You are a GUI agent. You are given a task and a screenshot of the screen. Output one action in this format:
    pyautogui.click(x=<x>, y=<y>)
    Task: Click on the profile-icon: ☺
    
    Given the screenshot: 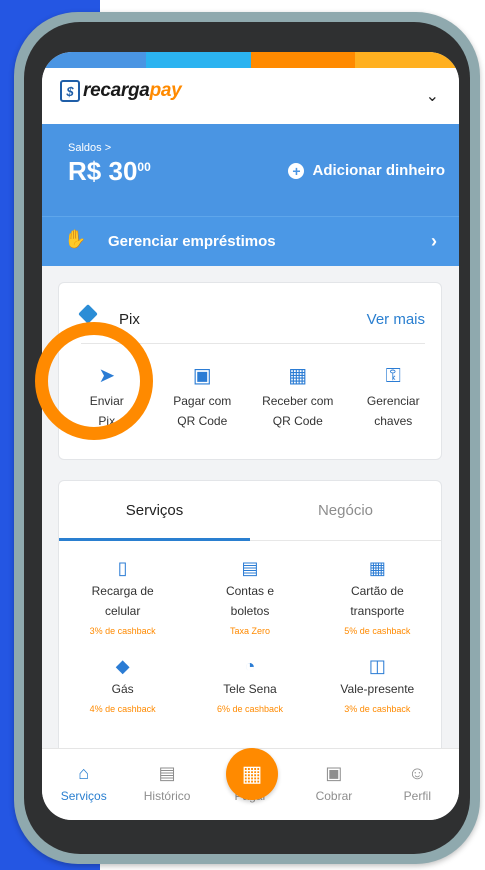 What is the action you would take?
    pyautogui.click(x=417, y=773)
    